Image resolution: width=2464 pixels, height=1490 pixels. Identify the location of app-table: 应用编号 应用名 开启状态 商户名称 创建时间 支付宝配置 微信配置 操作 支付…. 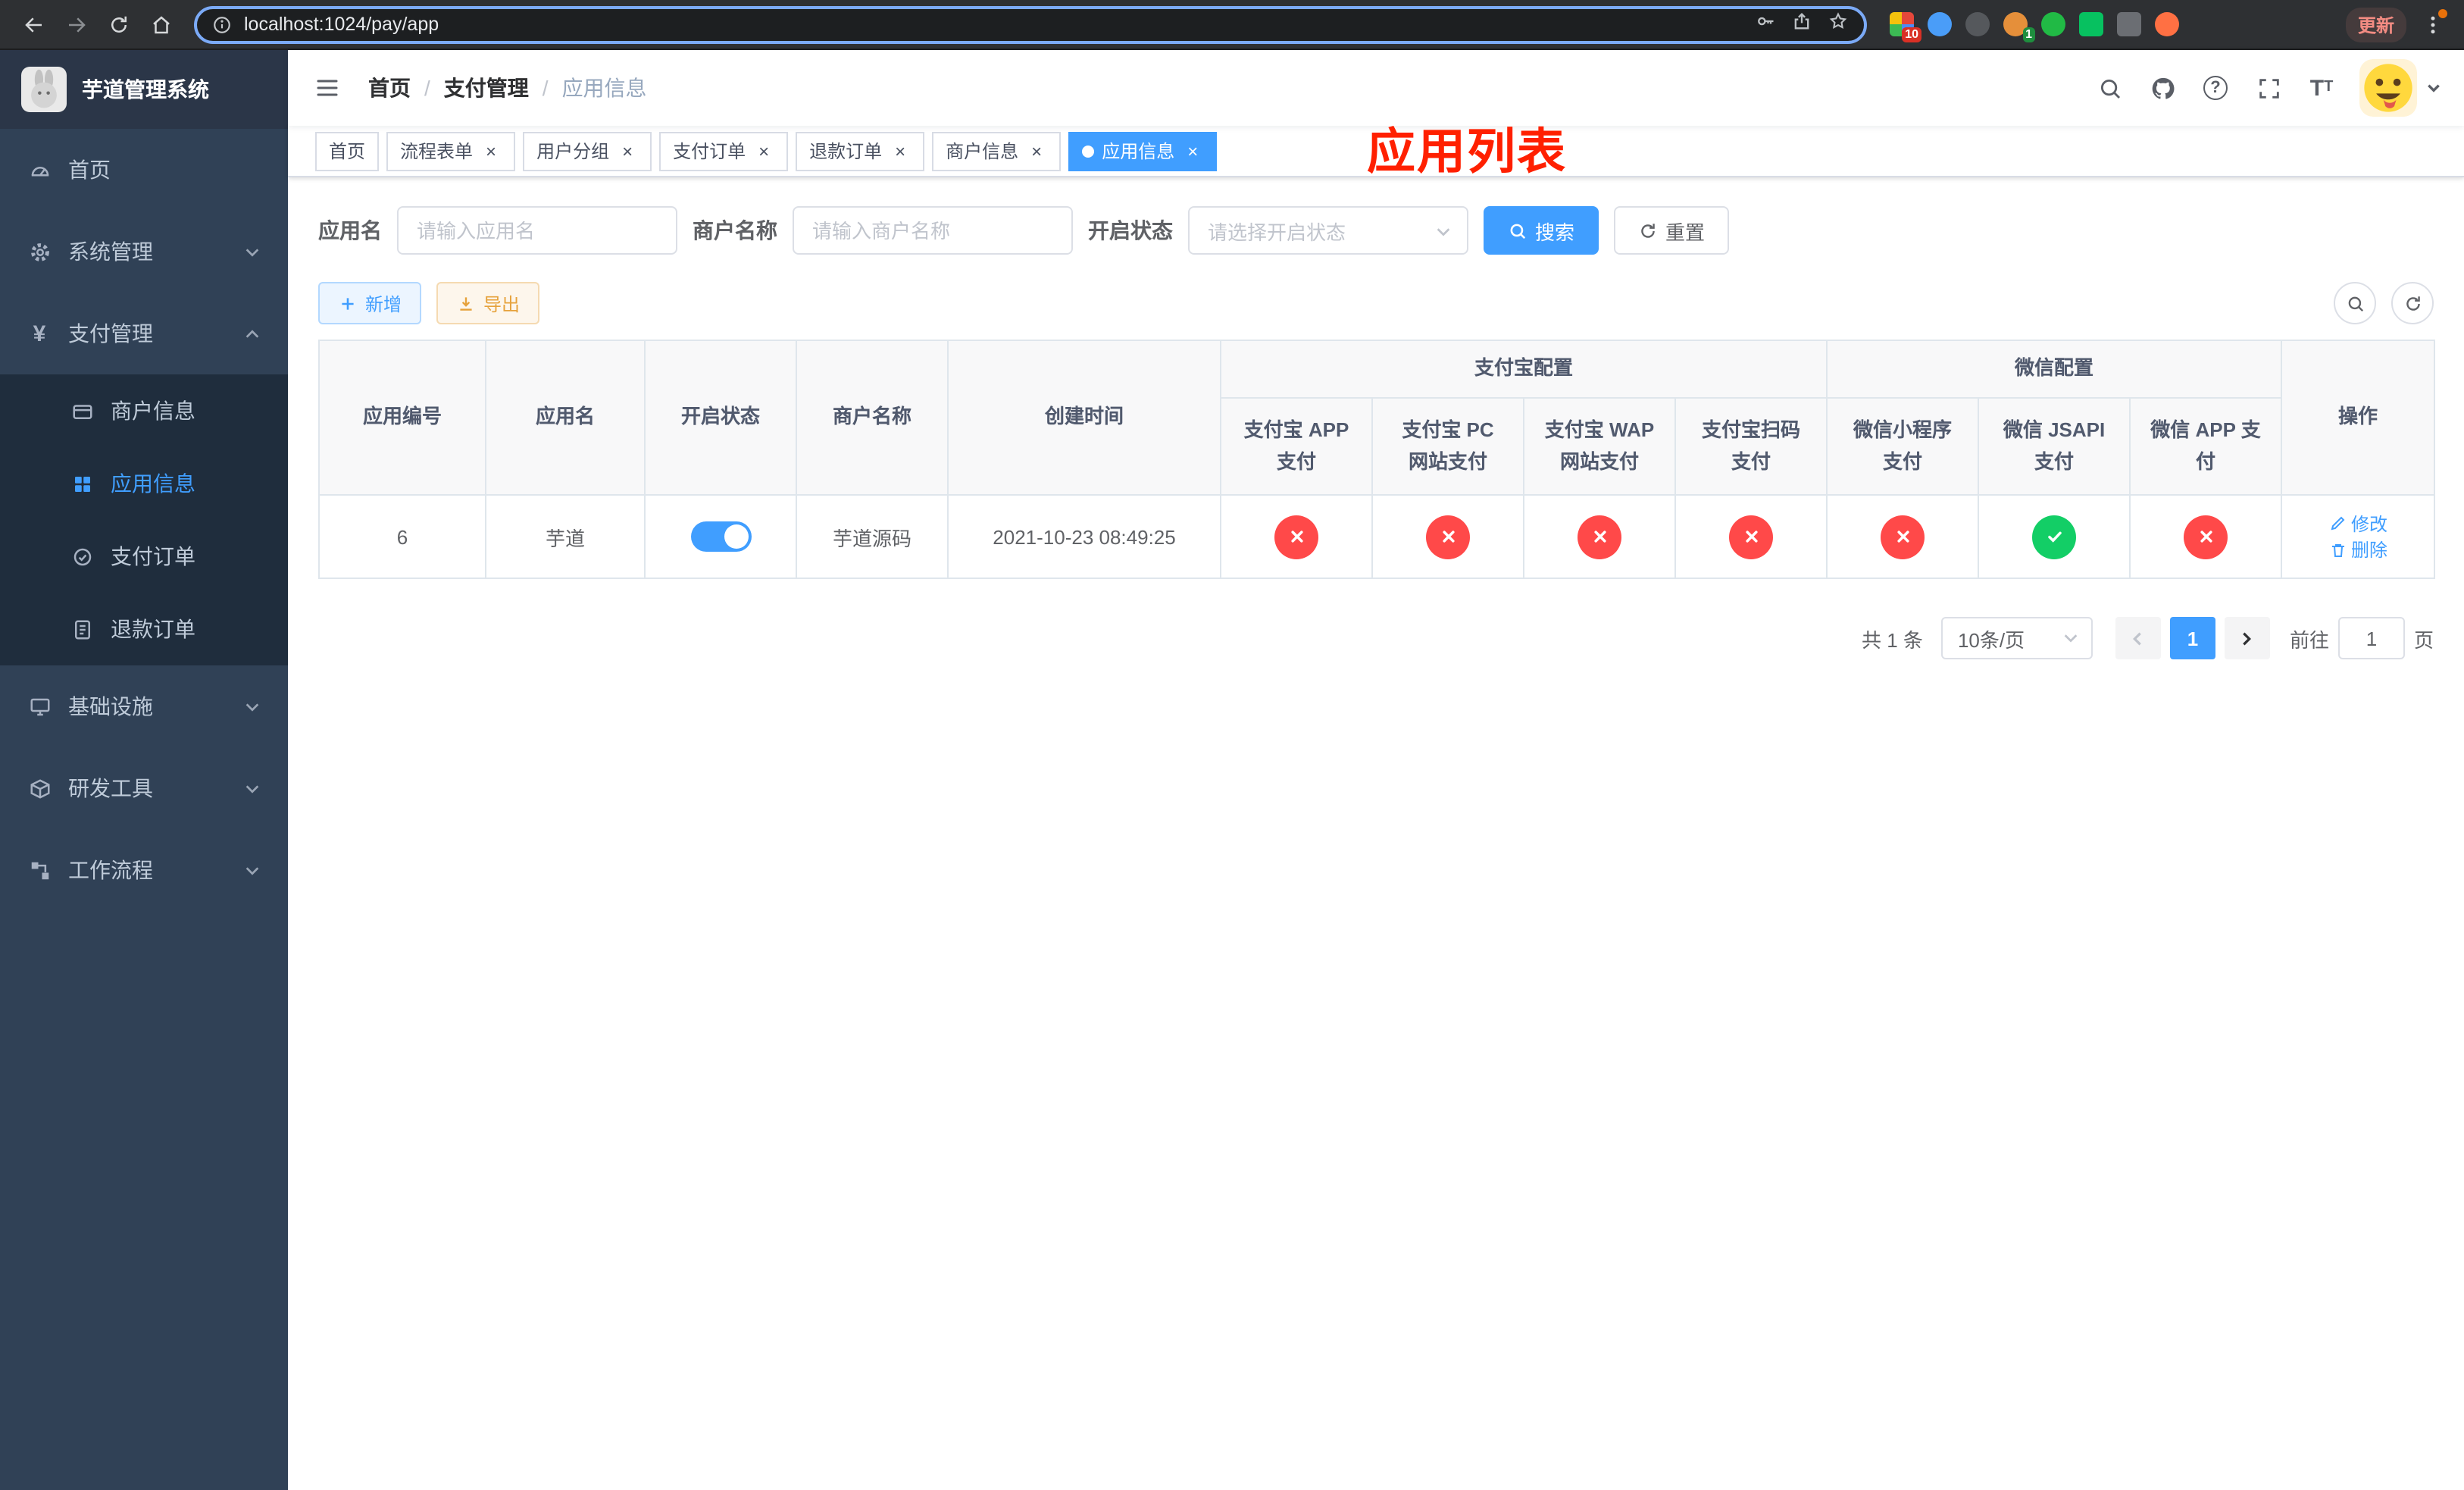
(1377, 459).